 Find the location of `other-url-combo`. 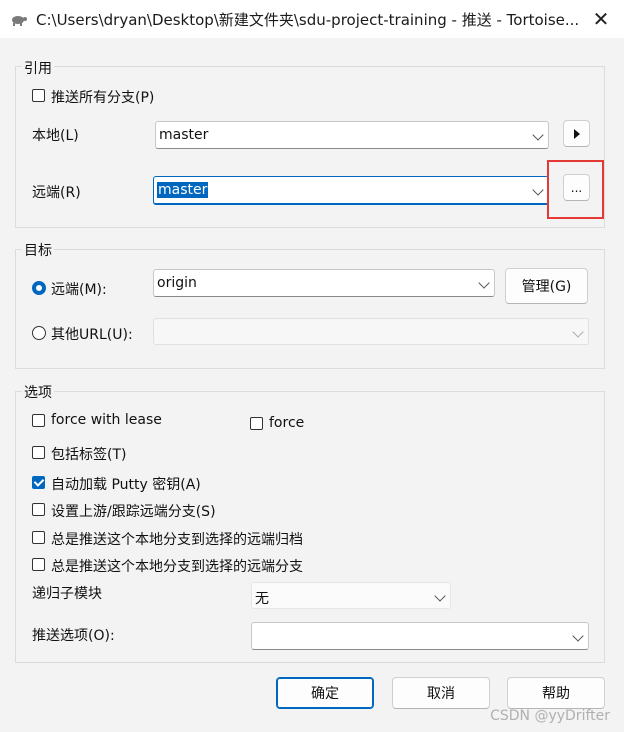

other-url-combo is located at coordinates (371, 331).